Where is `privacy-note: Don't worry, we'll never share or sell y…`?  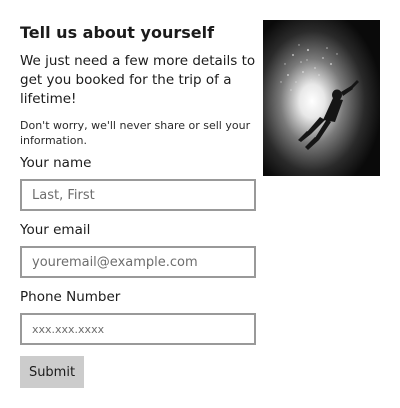
privacy-note: Don't worry, we'll never share or sell y… is located at coordinates (135, 133).